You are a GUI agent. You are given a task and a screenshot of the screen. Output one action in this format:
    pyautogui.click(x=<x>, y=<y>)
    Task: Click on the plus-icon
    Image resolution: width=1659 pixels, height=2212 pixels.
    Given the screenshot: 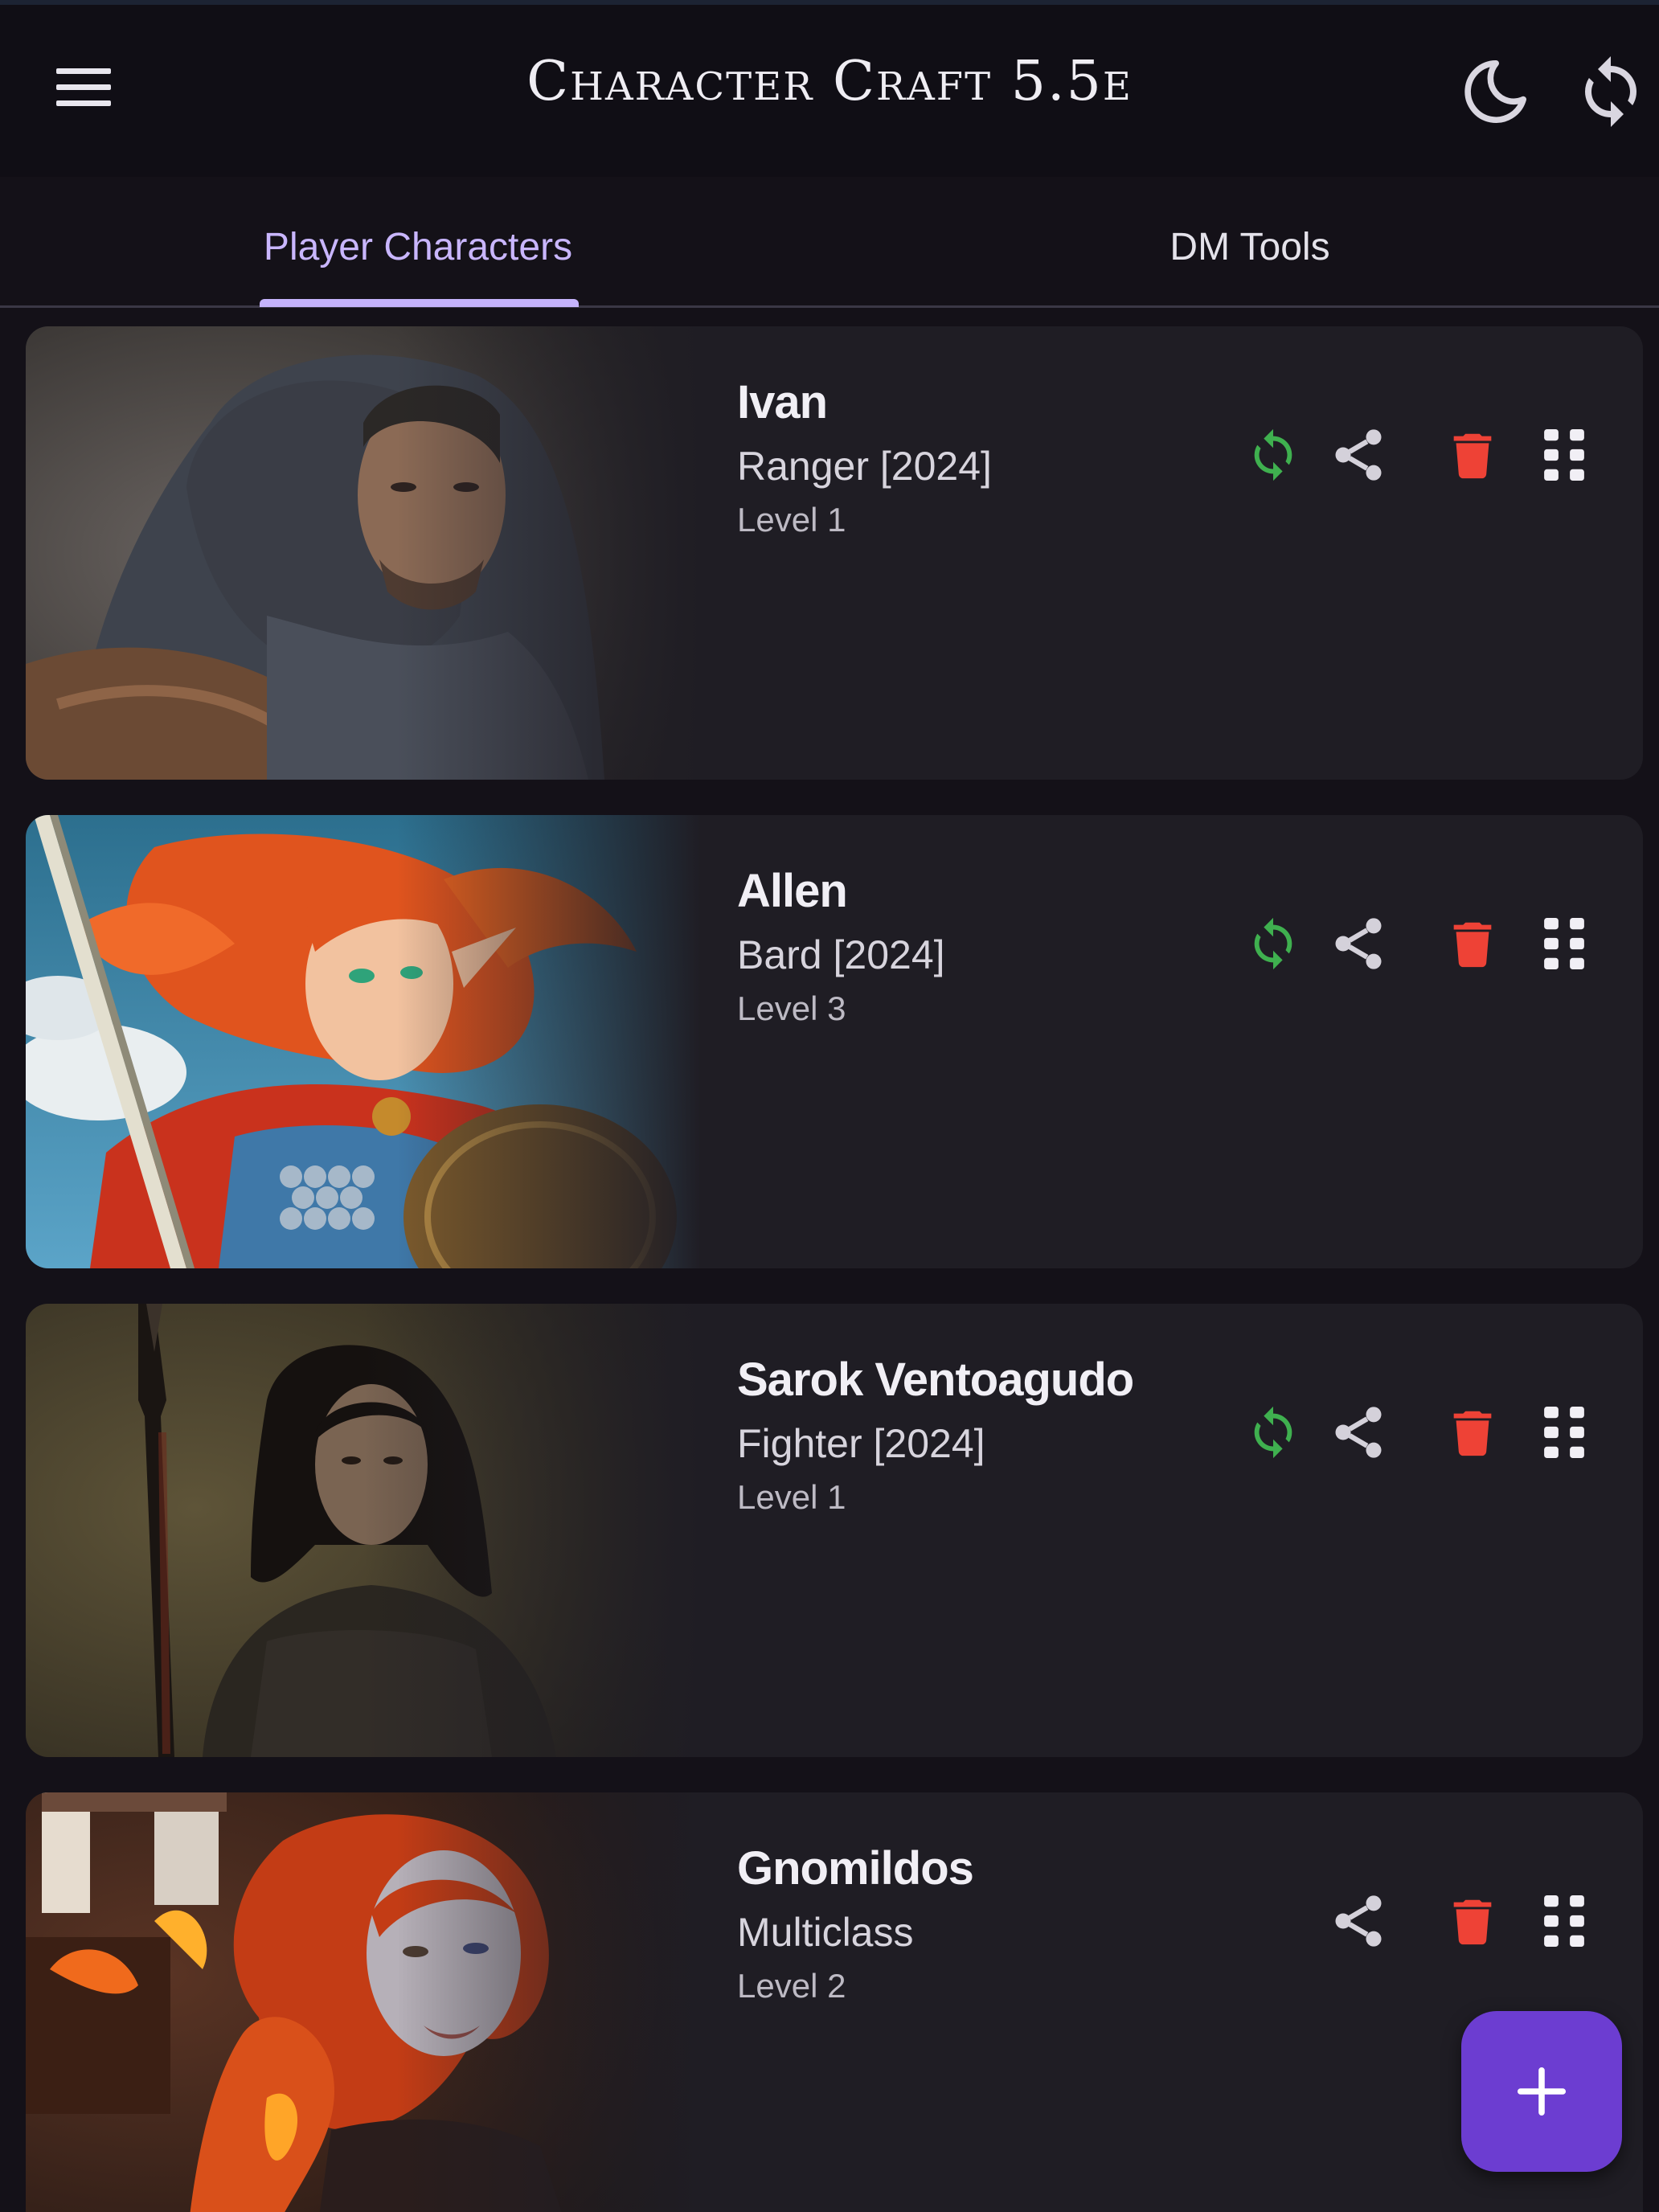 What is the action you would take?
    pyautogui.click(x=1542, y=2091)
    